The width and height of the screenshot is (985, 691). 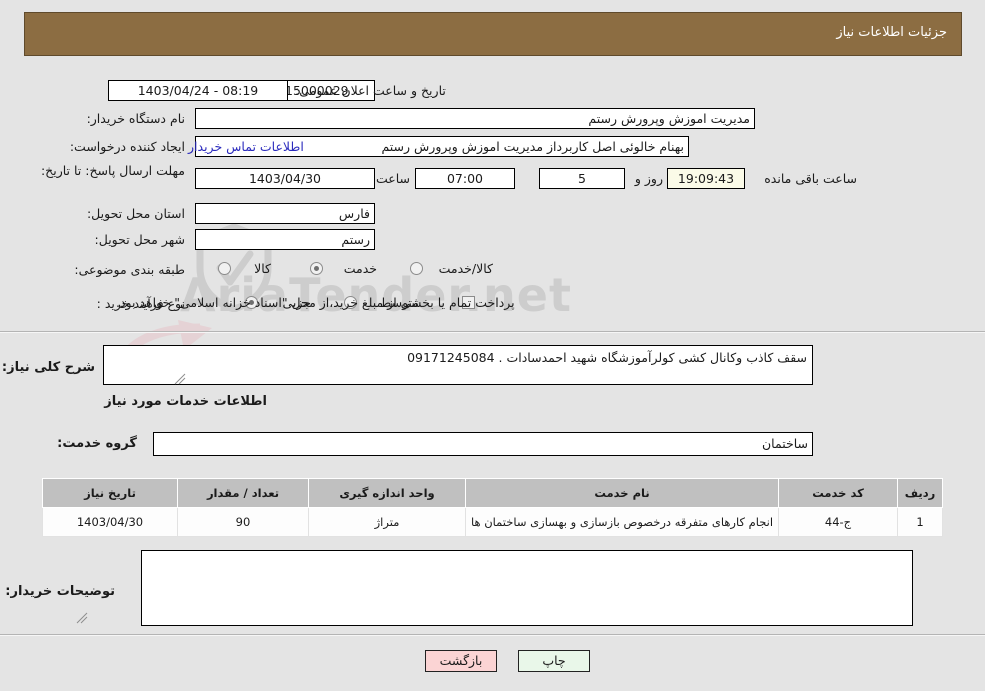 What do you see at coordinates (60, 591) in the screenshot?
I see `buyer-notes-label: توضیحات خریدار:` at bounding box center [60, 591].